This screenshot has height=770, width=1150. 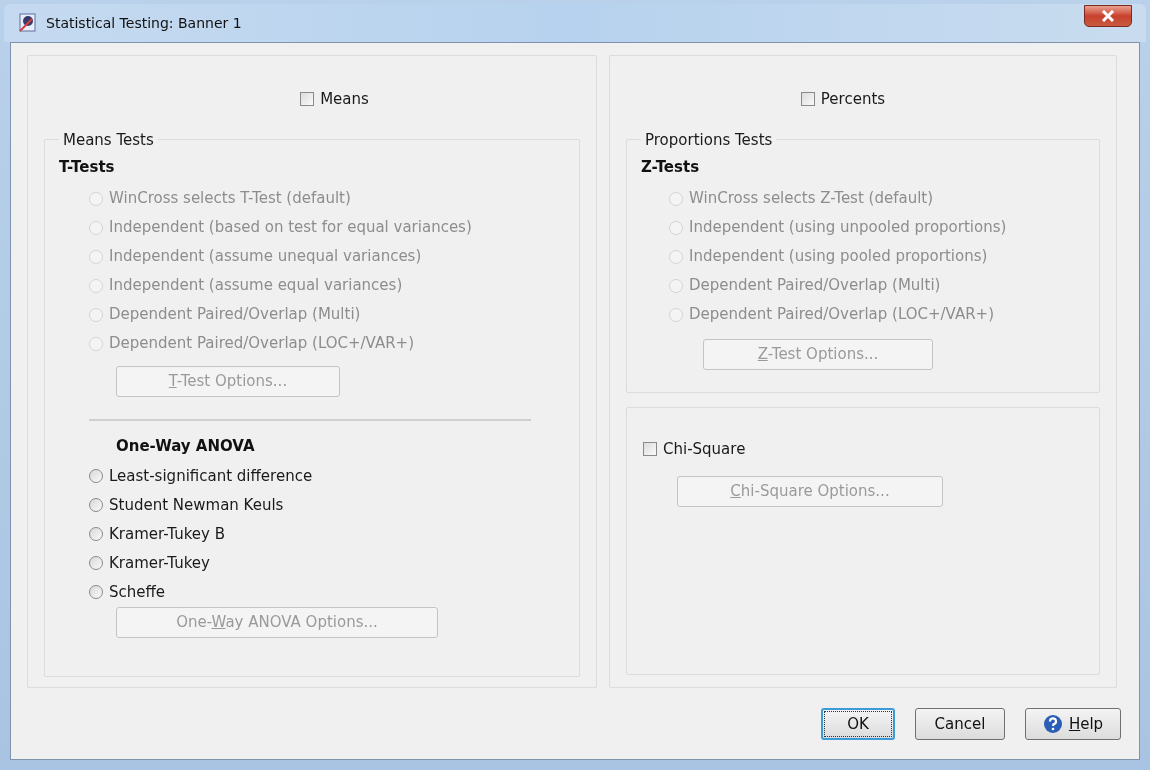 What do you see at coordinates (144, 23) in the screenshot?
I see `window-title: Statistical Testing: Banner 1` at bounding box center [144, 23].